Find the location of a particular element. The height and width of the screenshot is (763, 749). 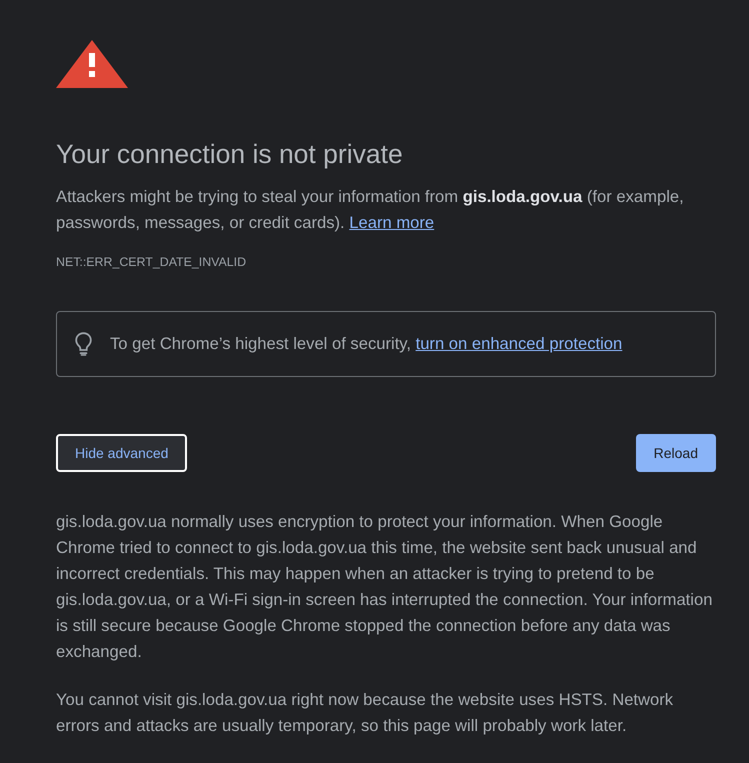

protection-tip-text: To get Chrome’s highest level of security, turn on enhanced protection is located at coordinates (366, 344).